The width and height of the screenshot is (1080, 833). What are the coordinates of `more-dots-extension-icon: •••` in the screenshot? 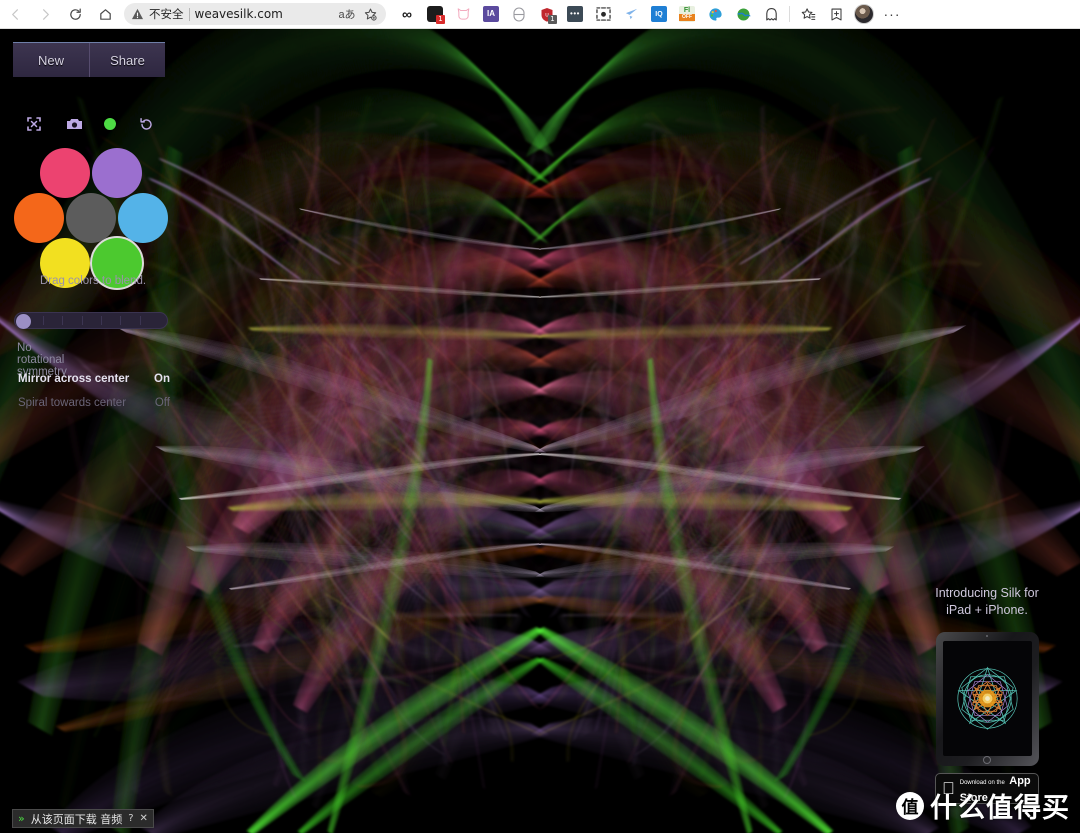 It's located at (575, 14).